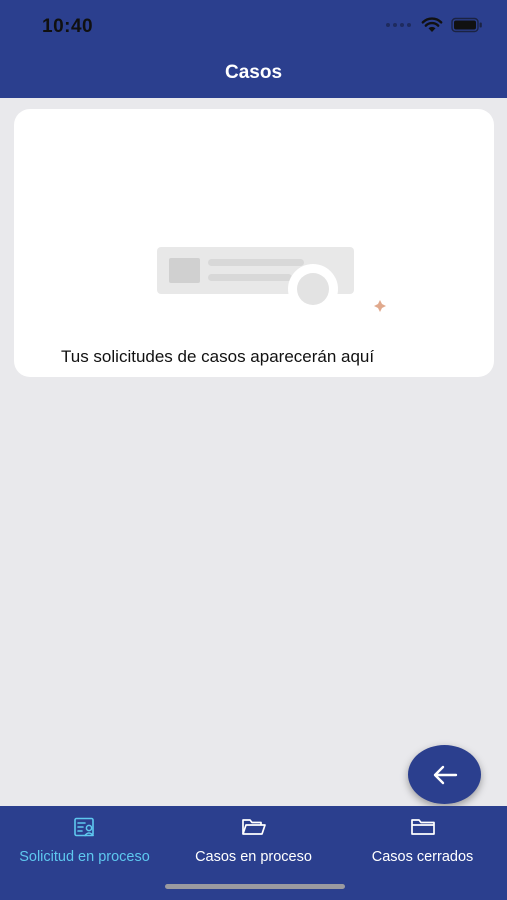 The image size is (507, 900). What do you see at coordinates (253, 26) in the screenshot?
I see `status-bar: 10:40` at bounding box center [253, 26].